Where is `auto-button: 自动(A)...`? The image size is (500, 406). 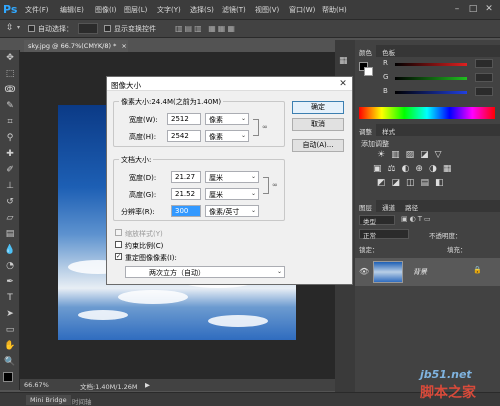 auto-button: 自动(A)... is located at coordinates (318, 145).